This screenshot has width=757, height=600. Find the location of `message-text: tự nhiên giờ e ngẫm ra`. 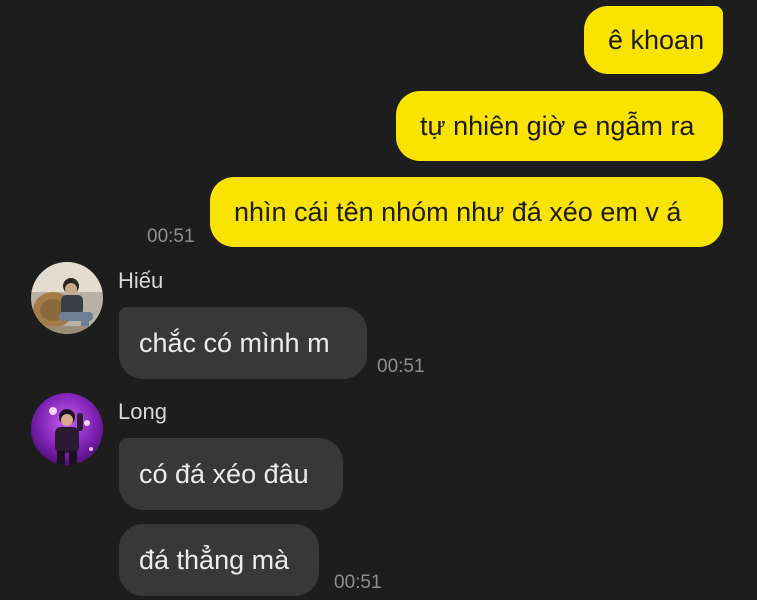

message-text: tự nhiên giờ e ngẫm ra is located at coordinates (557, 125).